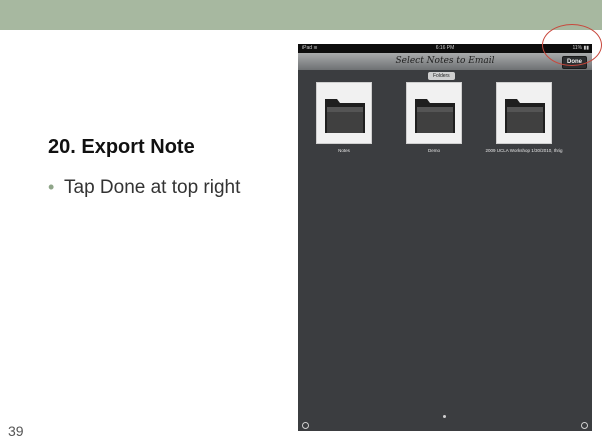  I want to click on bullet-item: • Tap Done at top right, so click(153, 187).